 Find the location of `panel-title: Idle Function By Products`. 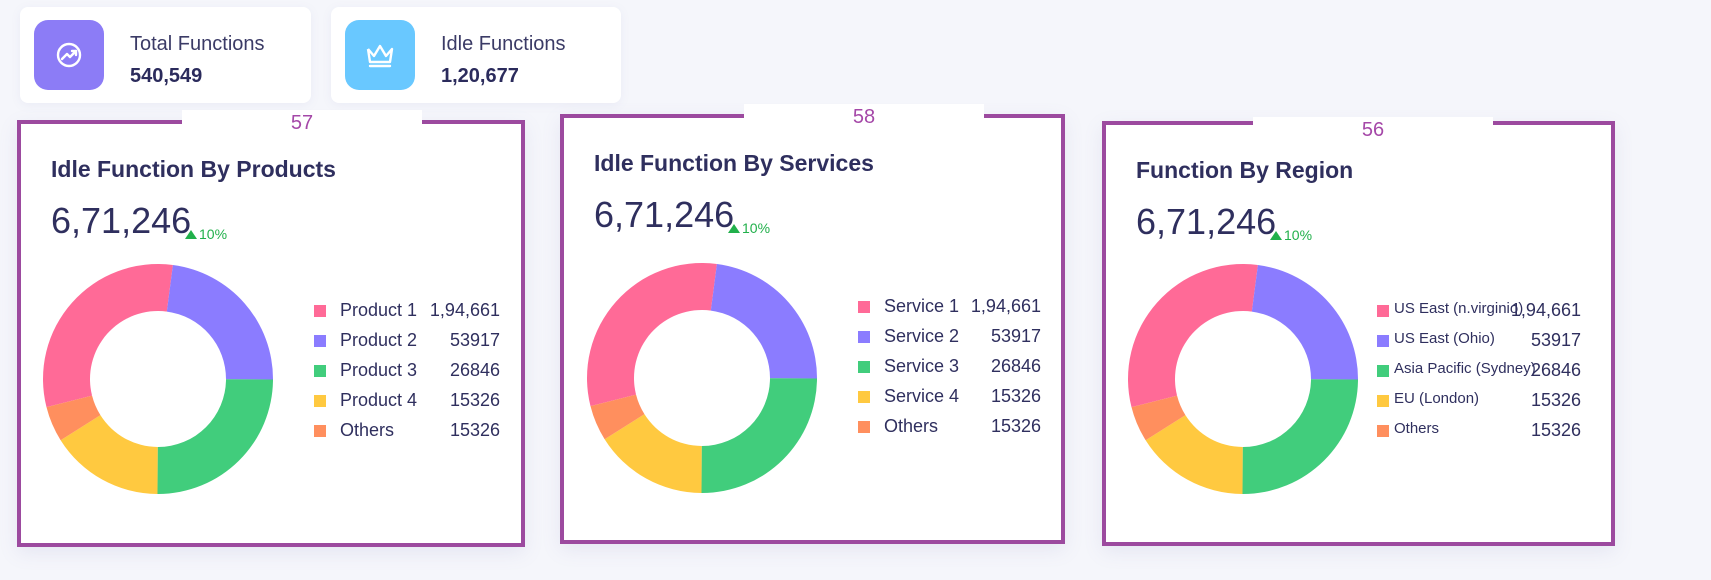

panel-title: Idle Function By Products is located at coordinates (193, 169).